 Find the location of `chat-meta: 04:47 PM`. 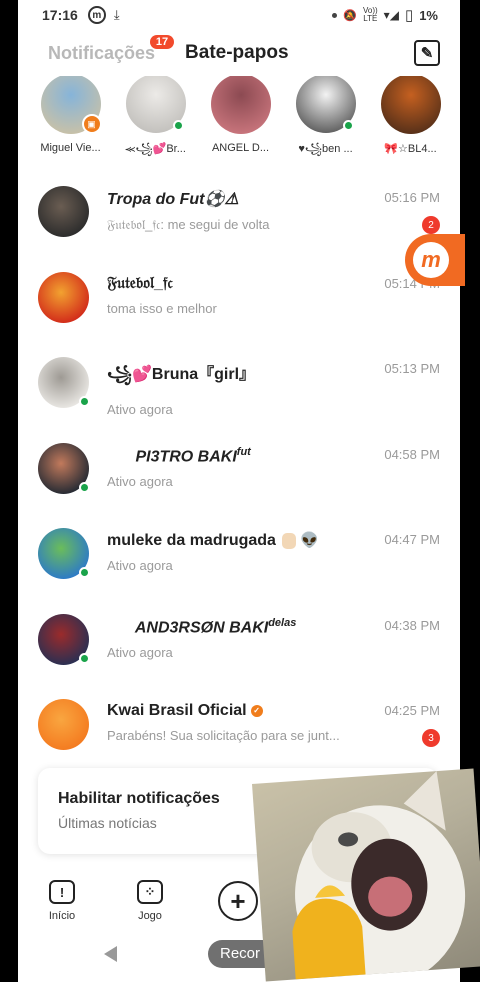

chat-meta: 04:47 PM is located at coordinates (412, 539).